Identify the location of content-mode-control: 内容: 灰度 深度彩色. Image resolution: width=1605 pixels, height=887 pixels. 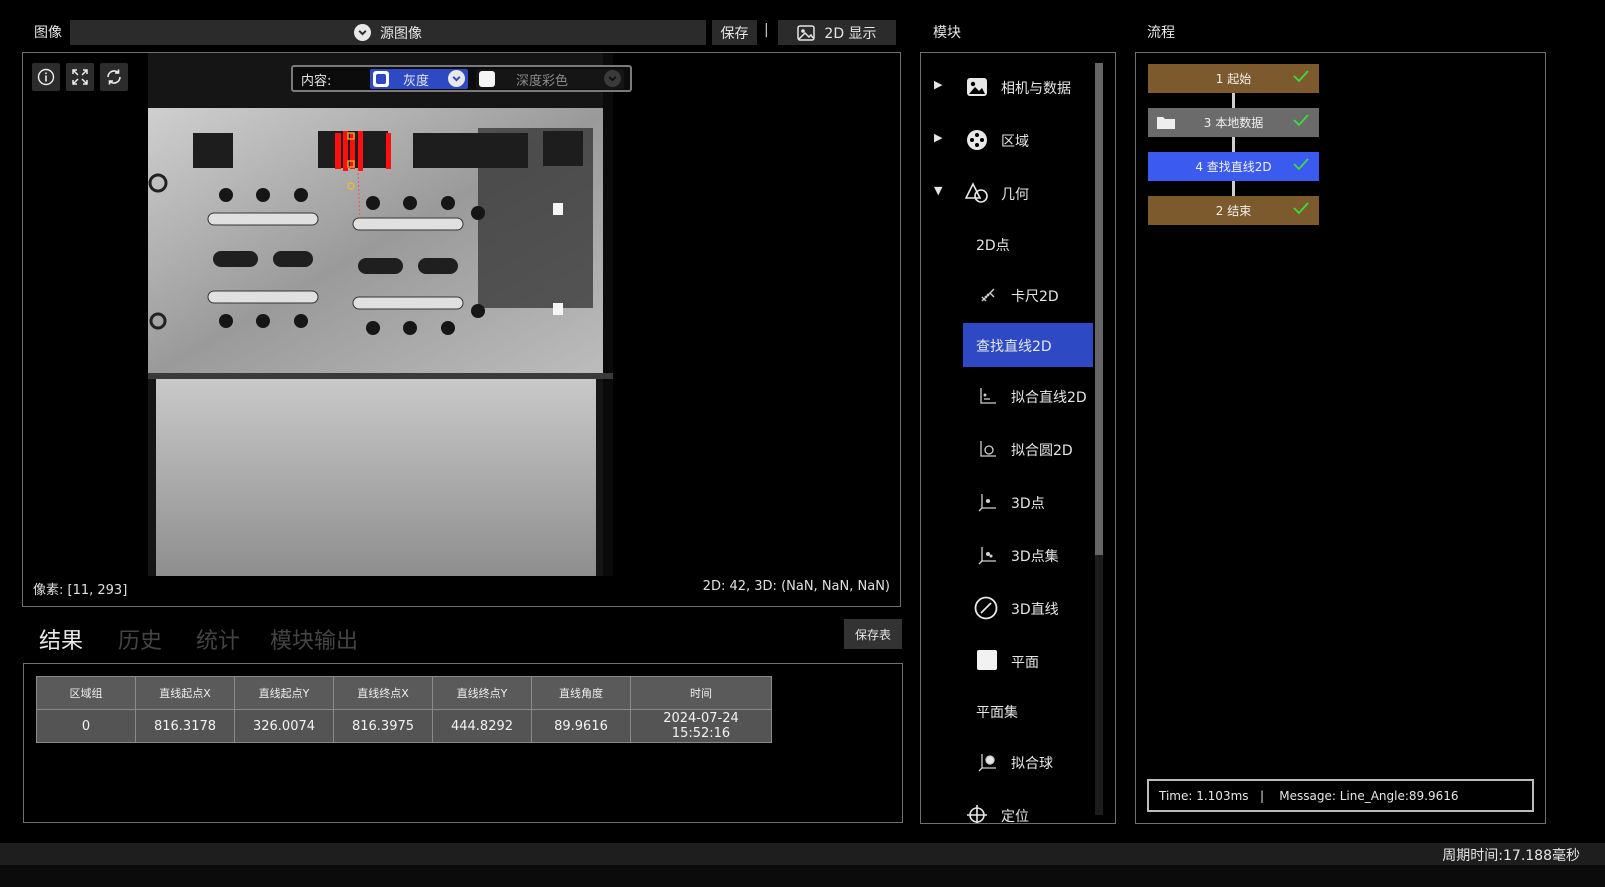
(461, 78).